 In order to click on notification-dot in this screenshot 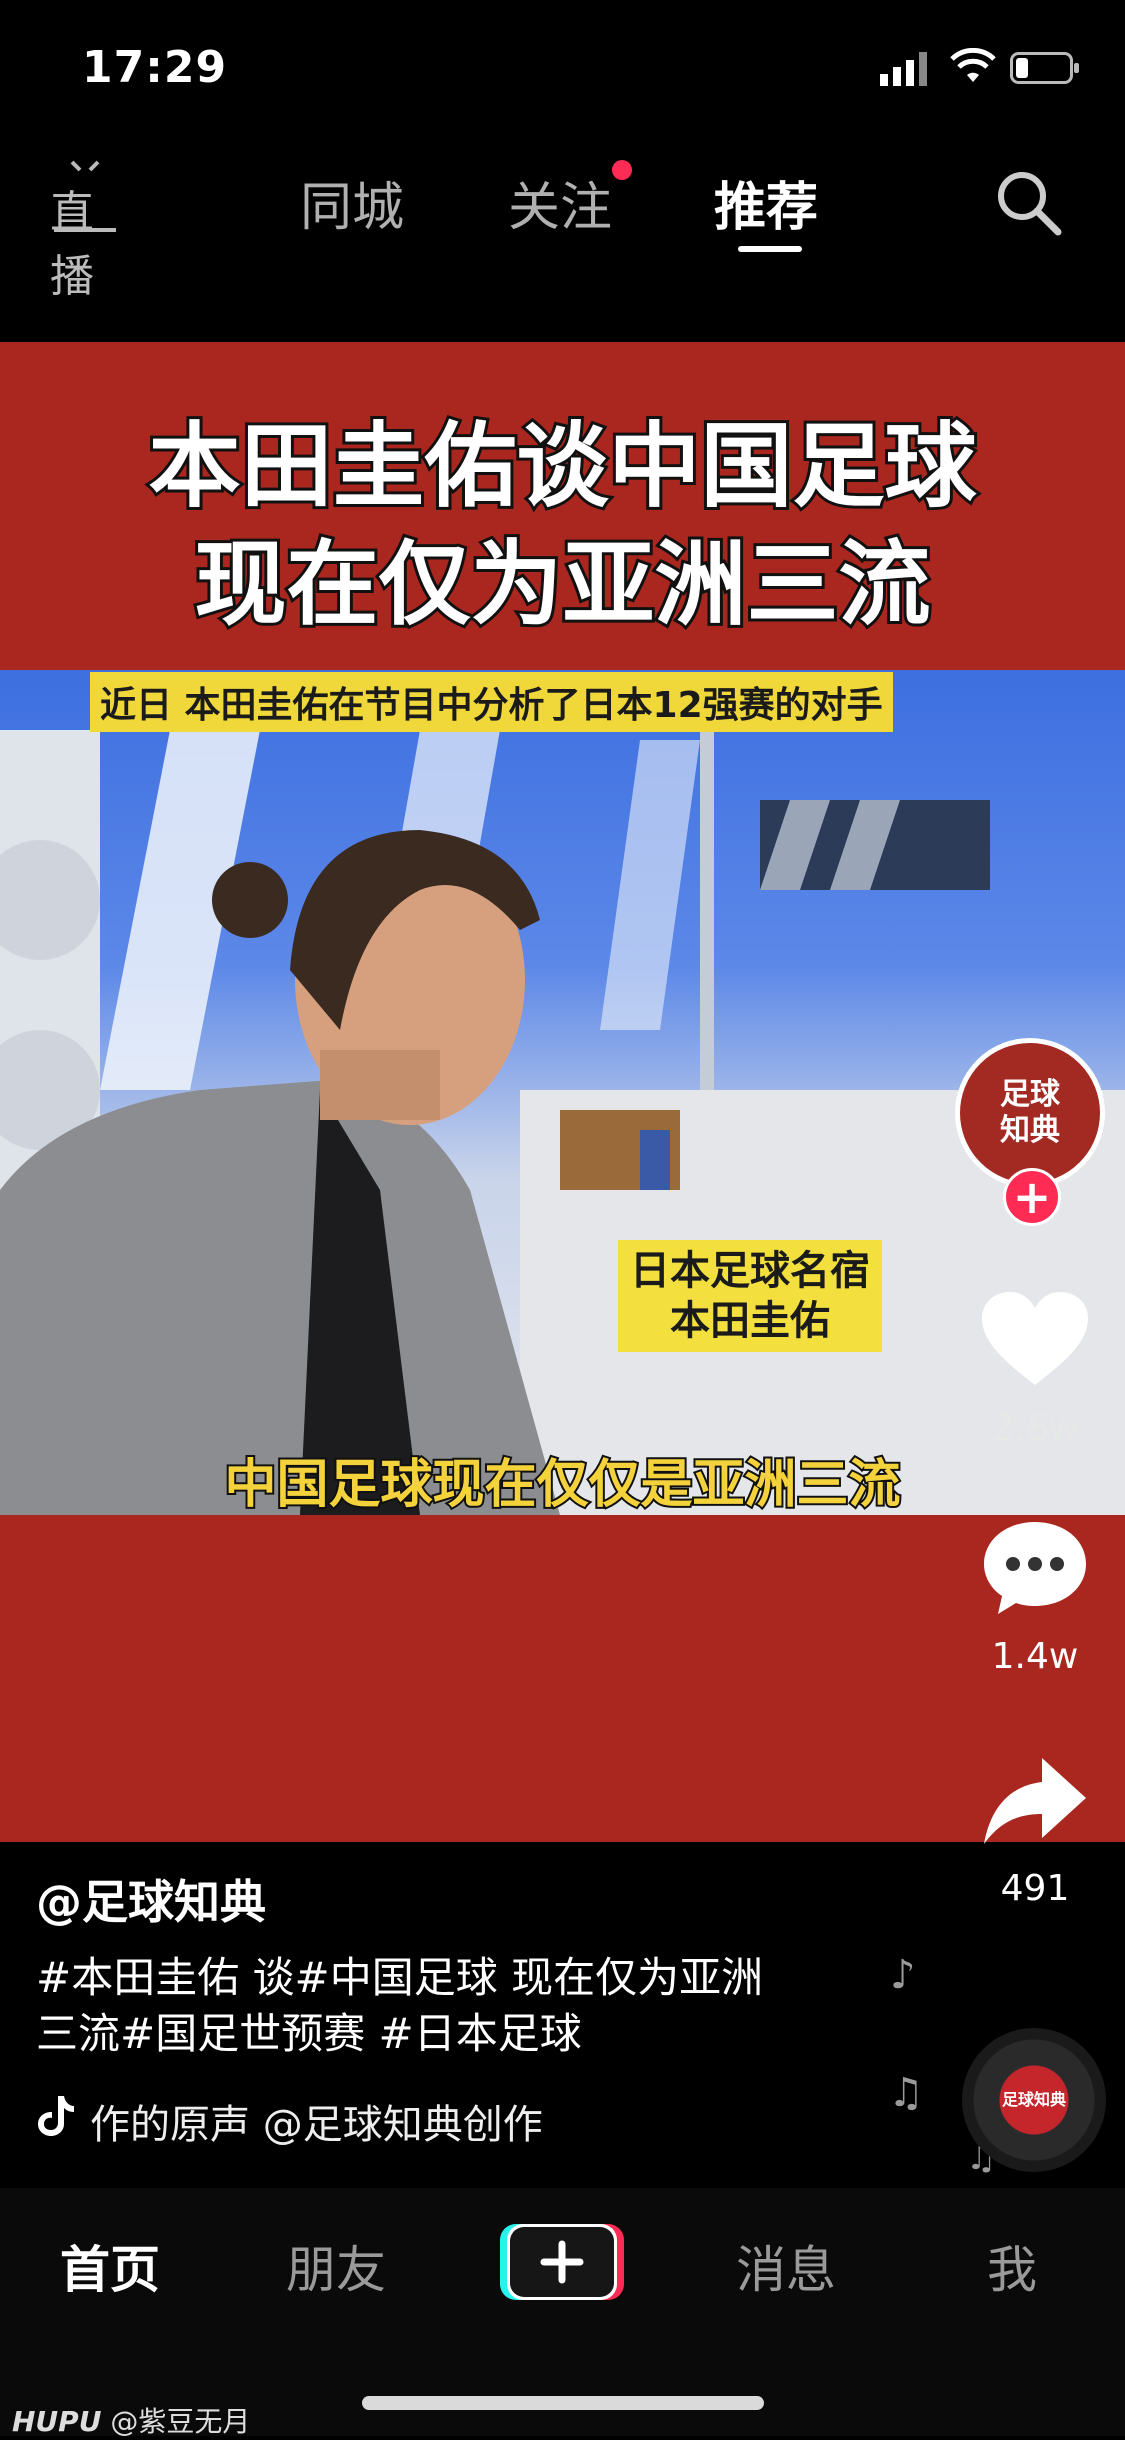, I will do `click(622, 170)`.